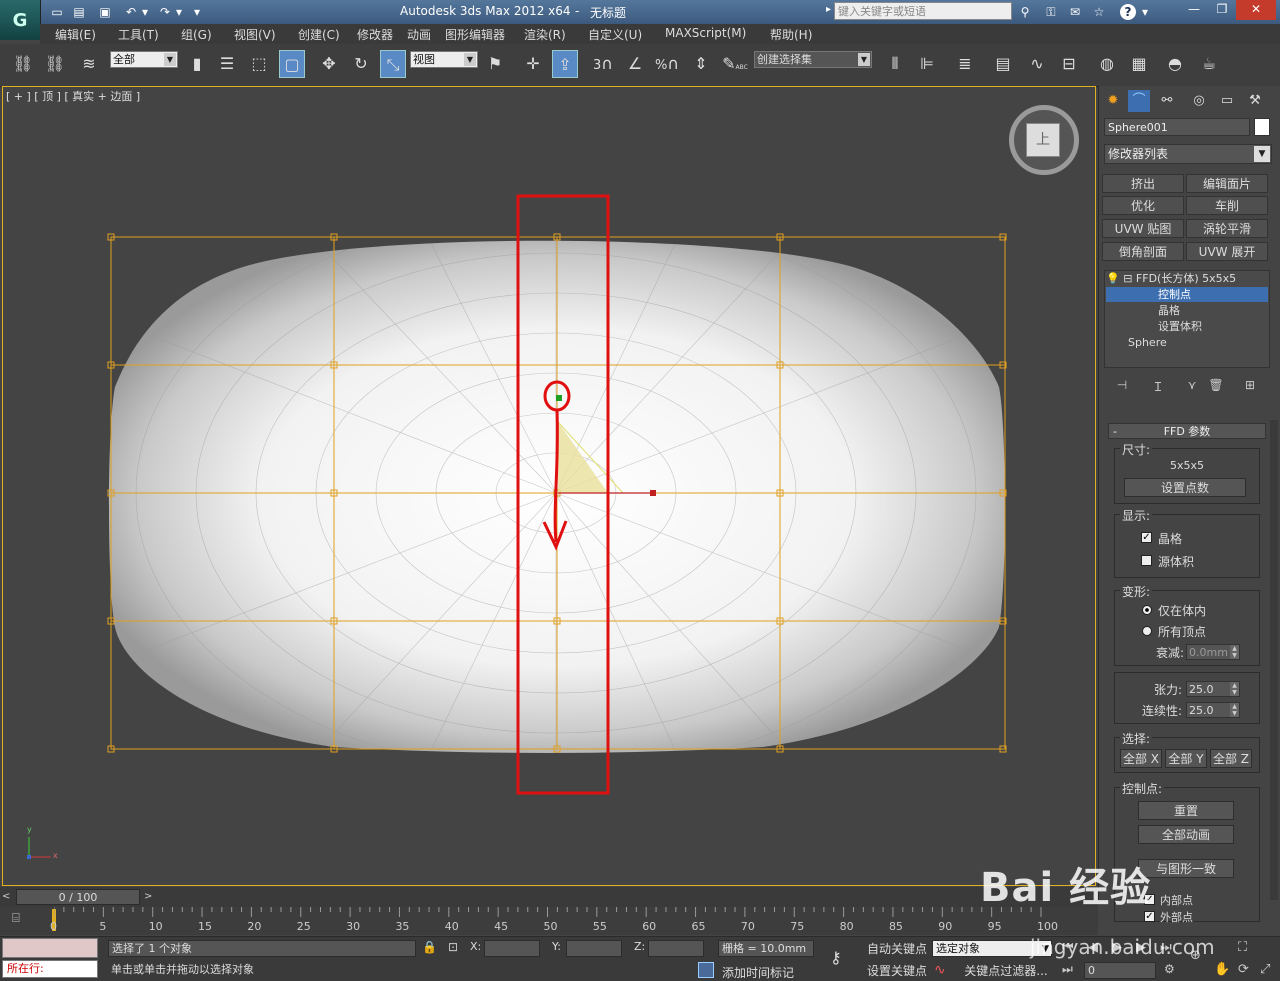 This screenshot has width=1280, height=981. I want to click on modifier-button-turbosmooth: 涡轮平滑, so click(1227, 228).